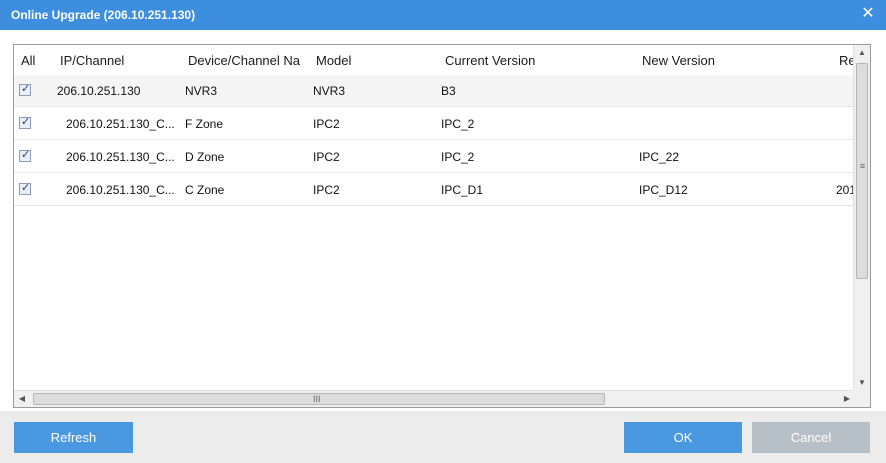 This screenshot has height=463, width=886. Describe the element at coordinates (120, 60) in the screenshot. I see `header-ip-channel: IP/Channel` at that location.